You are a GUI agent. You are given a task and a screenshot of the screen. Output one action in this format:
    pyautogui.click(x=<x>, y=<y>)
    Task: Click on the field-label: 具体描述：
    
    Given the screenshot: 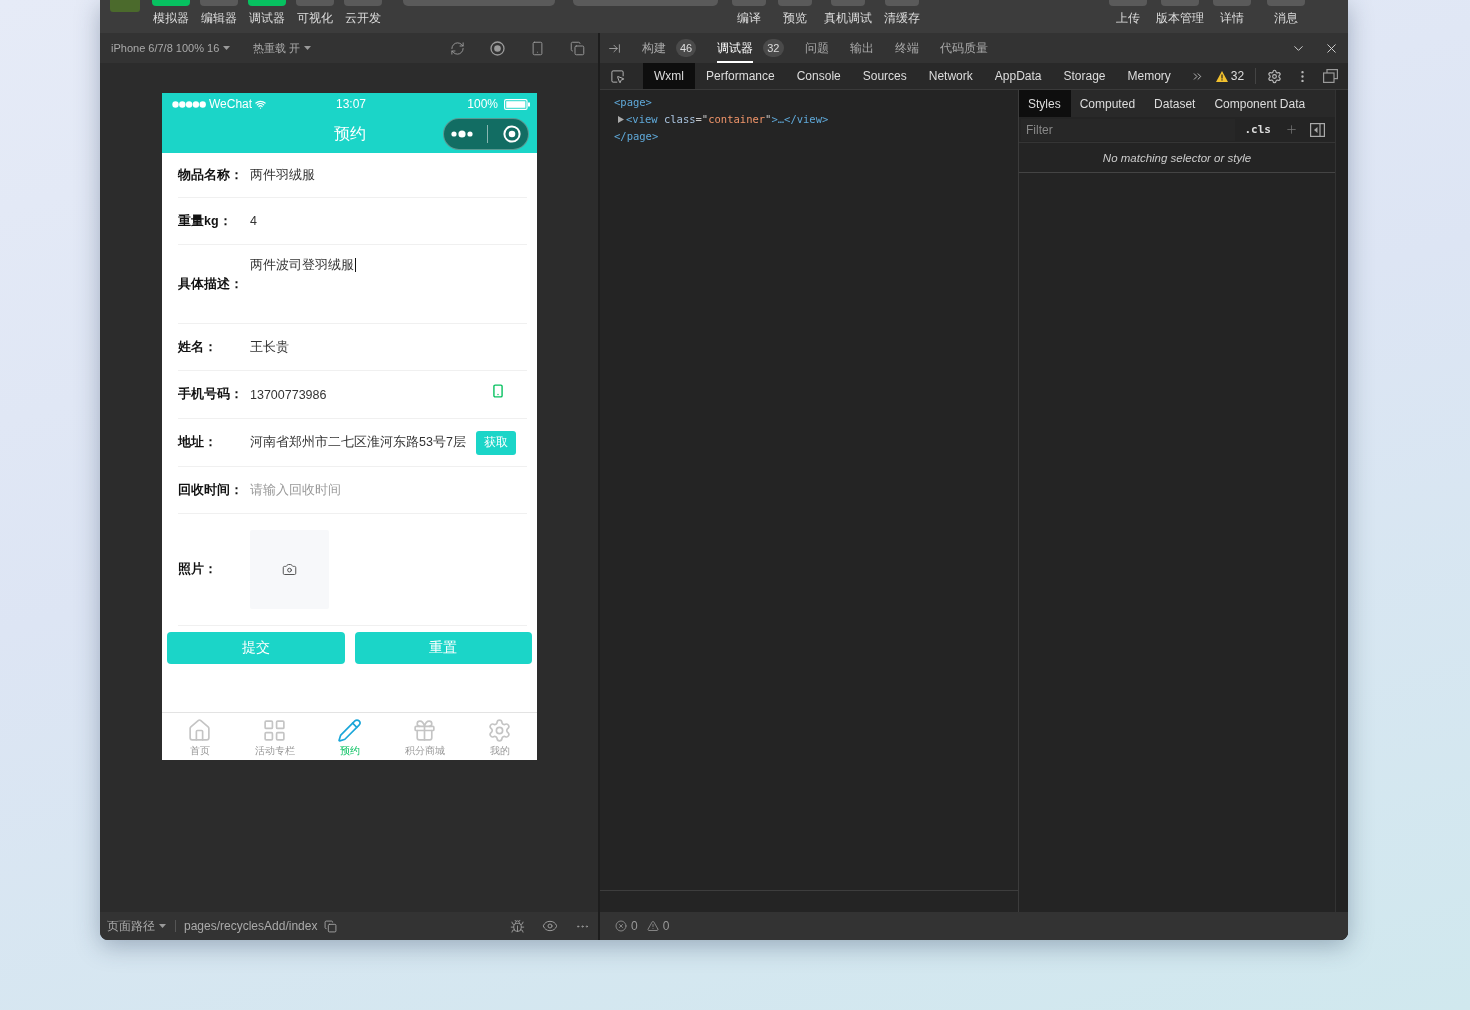 What is the action you would take?
    pyautogui.click(x=211, y=284)
    